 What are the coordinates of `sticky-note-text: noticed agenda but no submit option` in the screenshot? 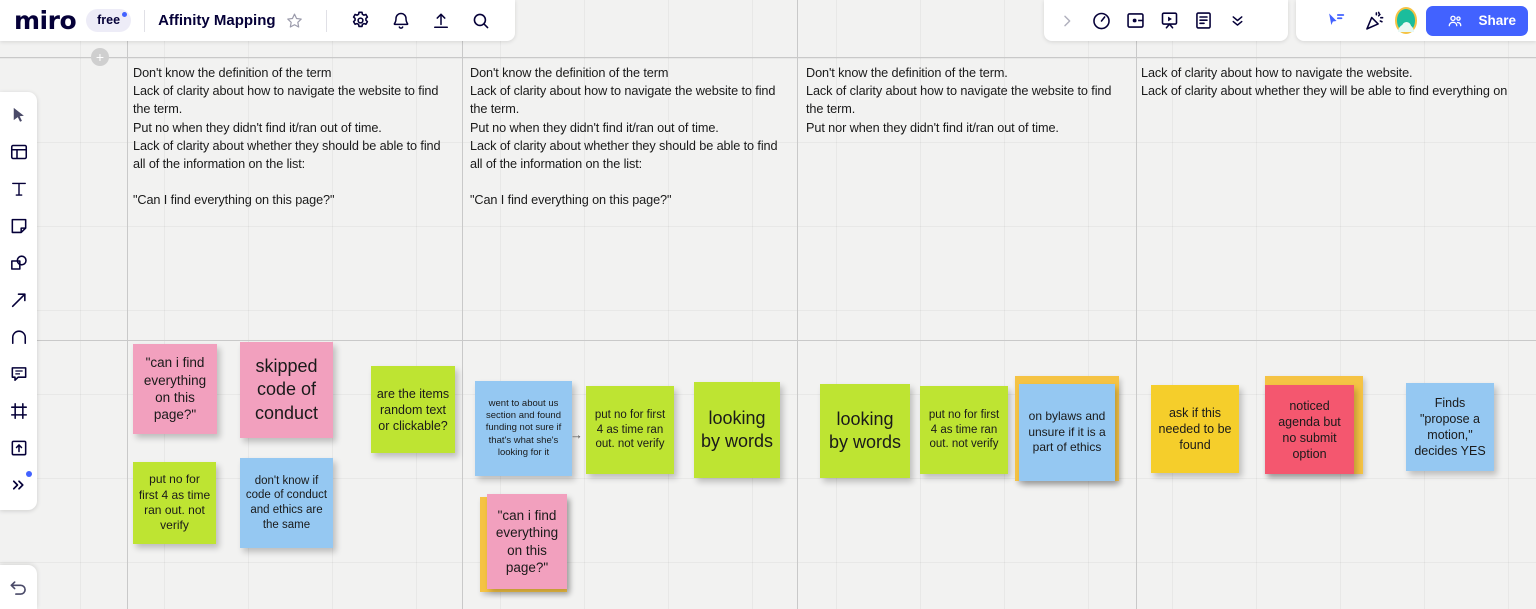 It's located at (1309, 429).